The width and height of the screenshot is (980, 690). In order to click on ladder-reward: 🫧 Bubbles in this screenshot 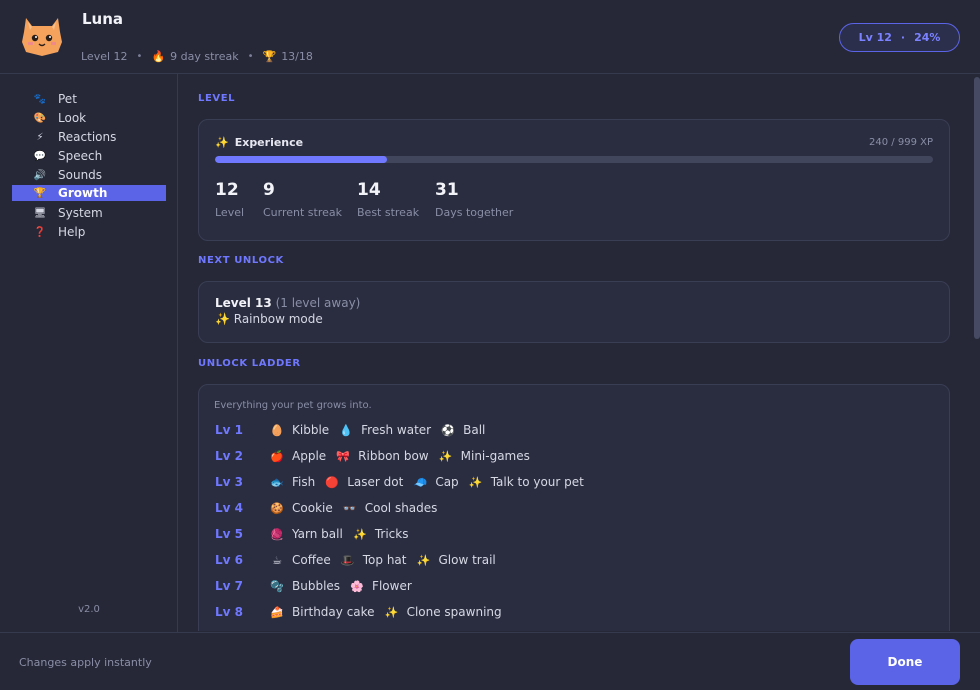, I will do `click(305, 586)`.